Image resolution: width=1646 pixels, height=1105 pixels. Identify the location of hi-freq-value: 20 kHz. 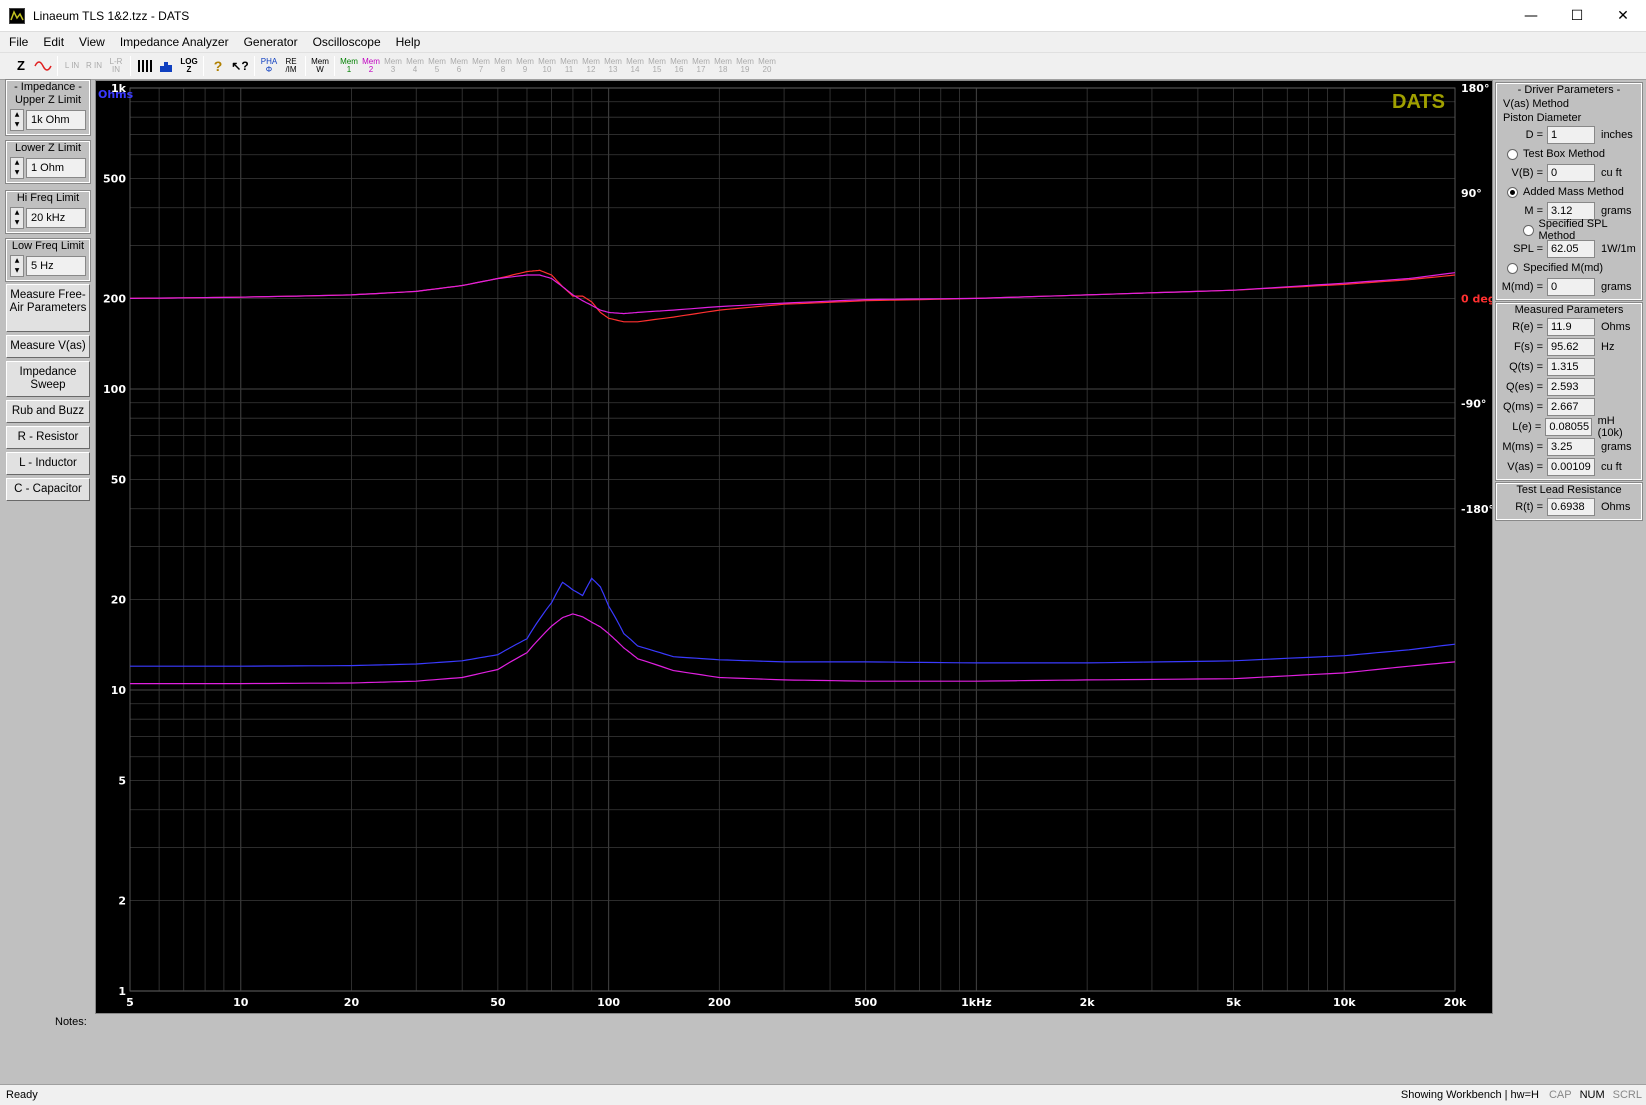
(56, 218).